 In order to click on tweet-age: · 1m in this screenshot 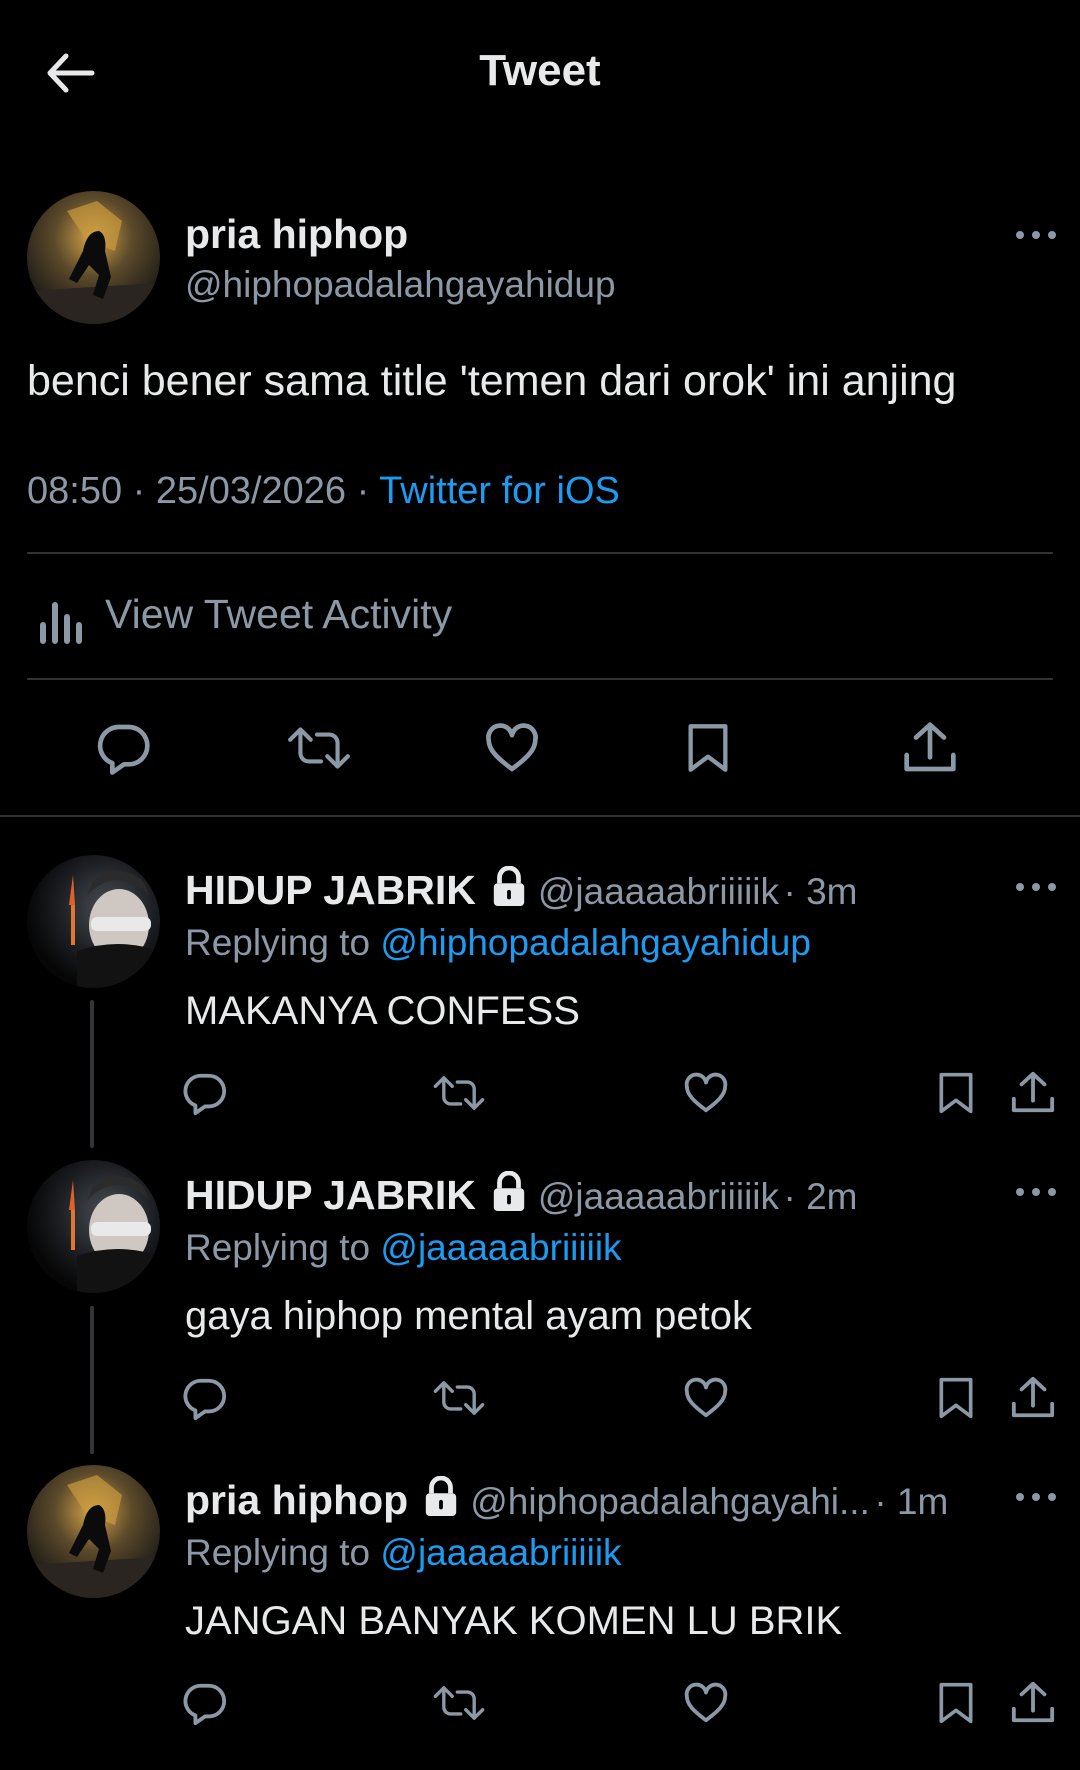, I will do `click(911, 1501)`.